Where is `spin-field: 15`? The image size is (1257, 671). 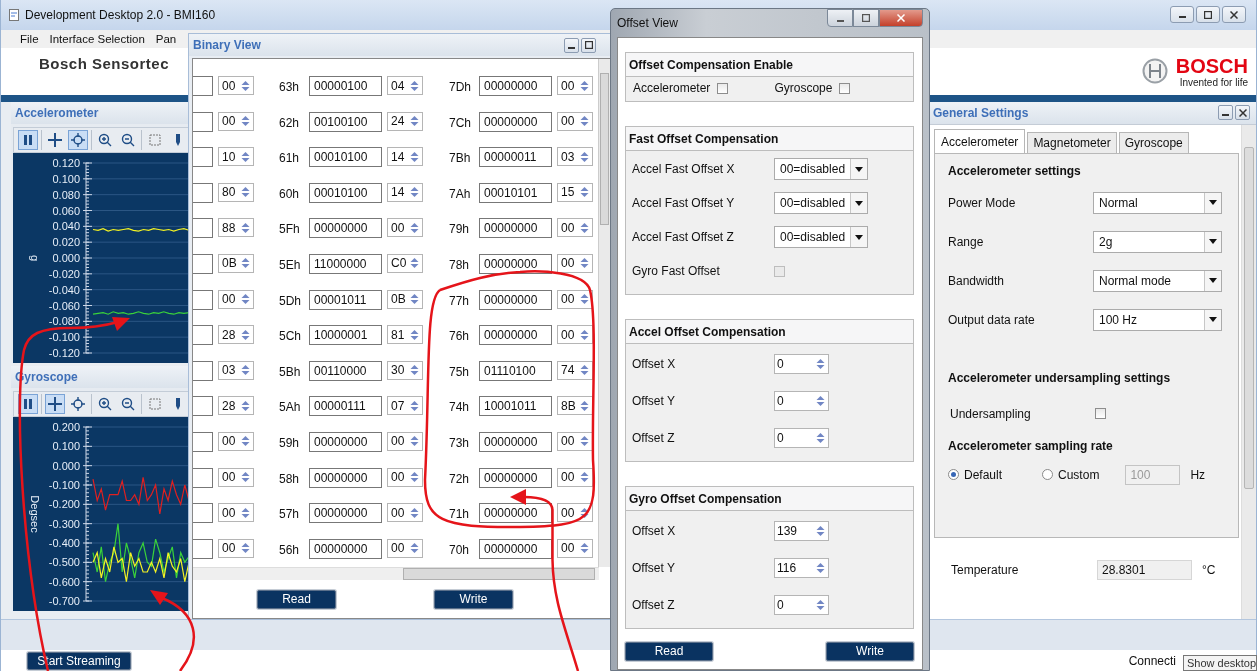
spin-field: 15 is located at coordinates (575, 192).